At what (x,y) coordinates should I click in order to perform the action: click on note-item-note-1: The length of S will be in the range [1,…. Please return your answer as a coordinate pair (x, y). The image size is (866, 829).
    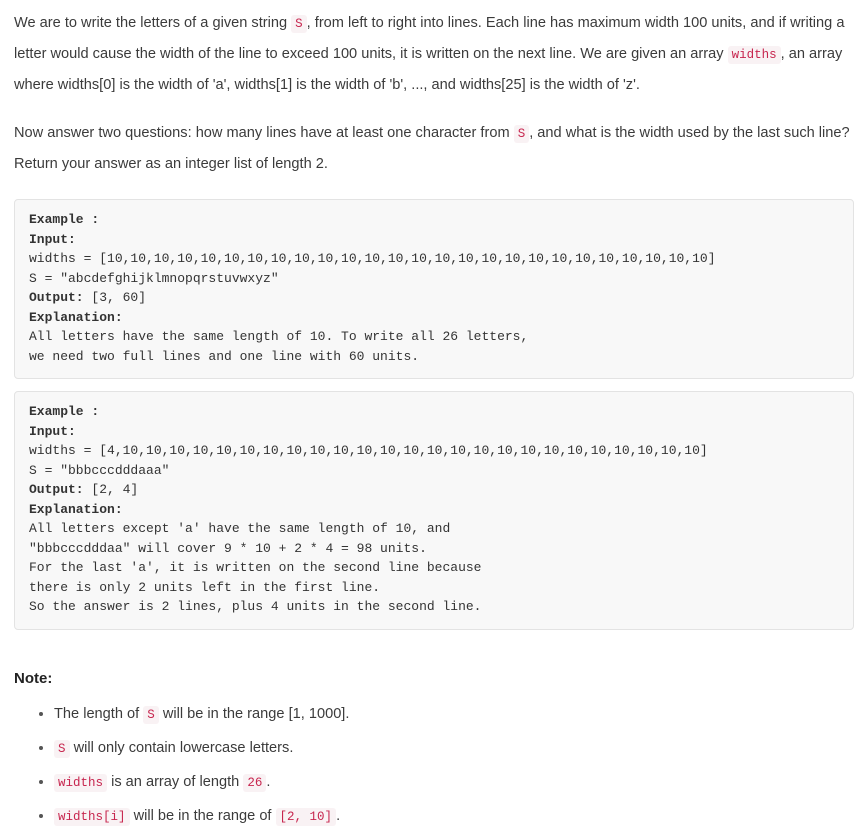
    Looking at the image, I should click on (454, 714).